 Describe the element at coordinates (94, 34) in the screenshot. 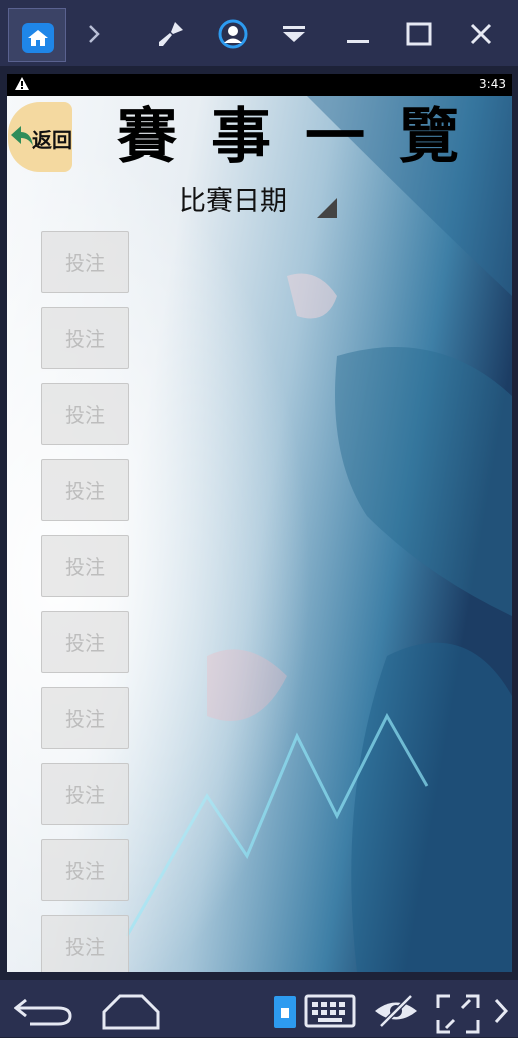

I see `chevron-right-icon` at that location.